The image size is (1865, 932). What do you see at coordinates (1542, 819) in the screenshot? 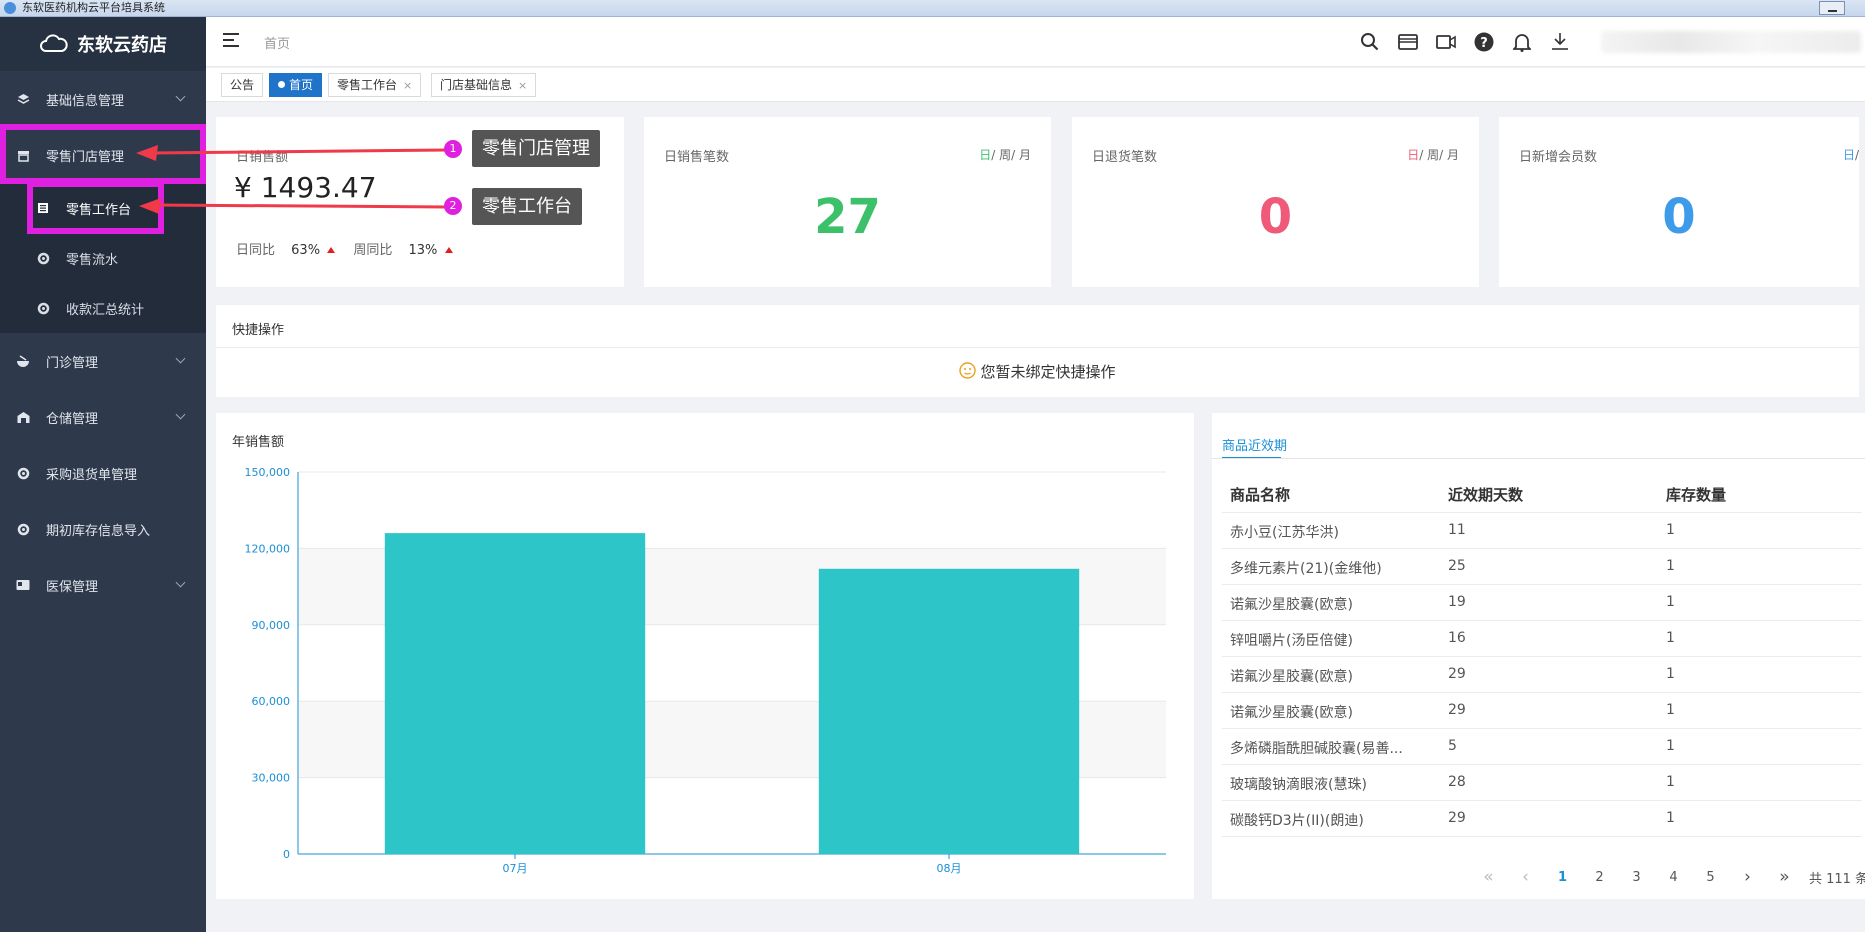
I see `table-row: 碳酸钙D3片(II)(朗迪) 29 1` at bounding box center [1542, 819].